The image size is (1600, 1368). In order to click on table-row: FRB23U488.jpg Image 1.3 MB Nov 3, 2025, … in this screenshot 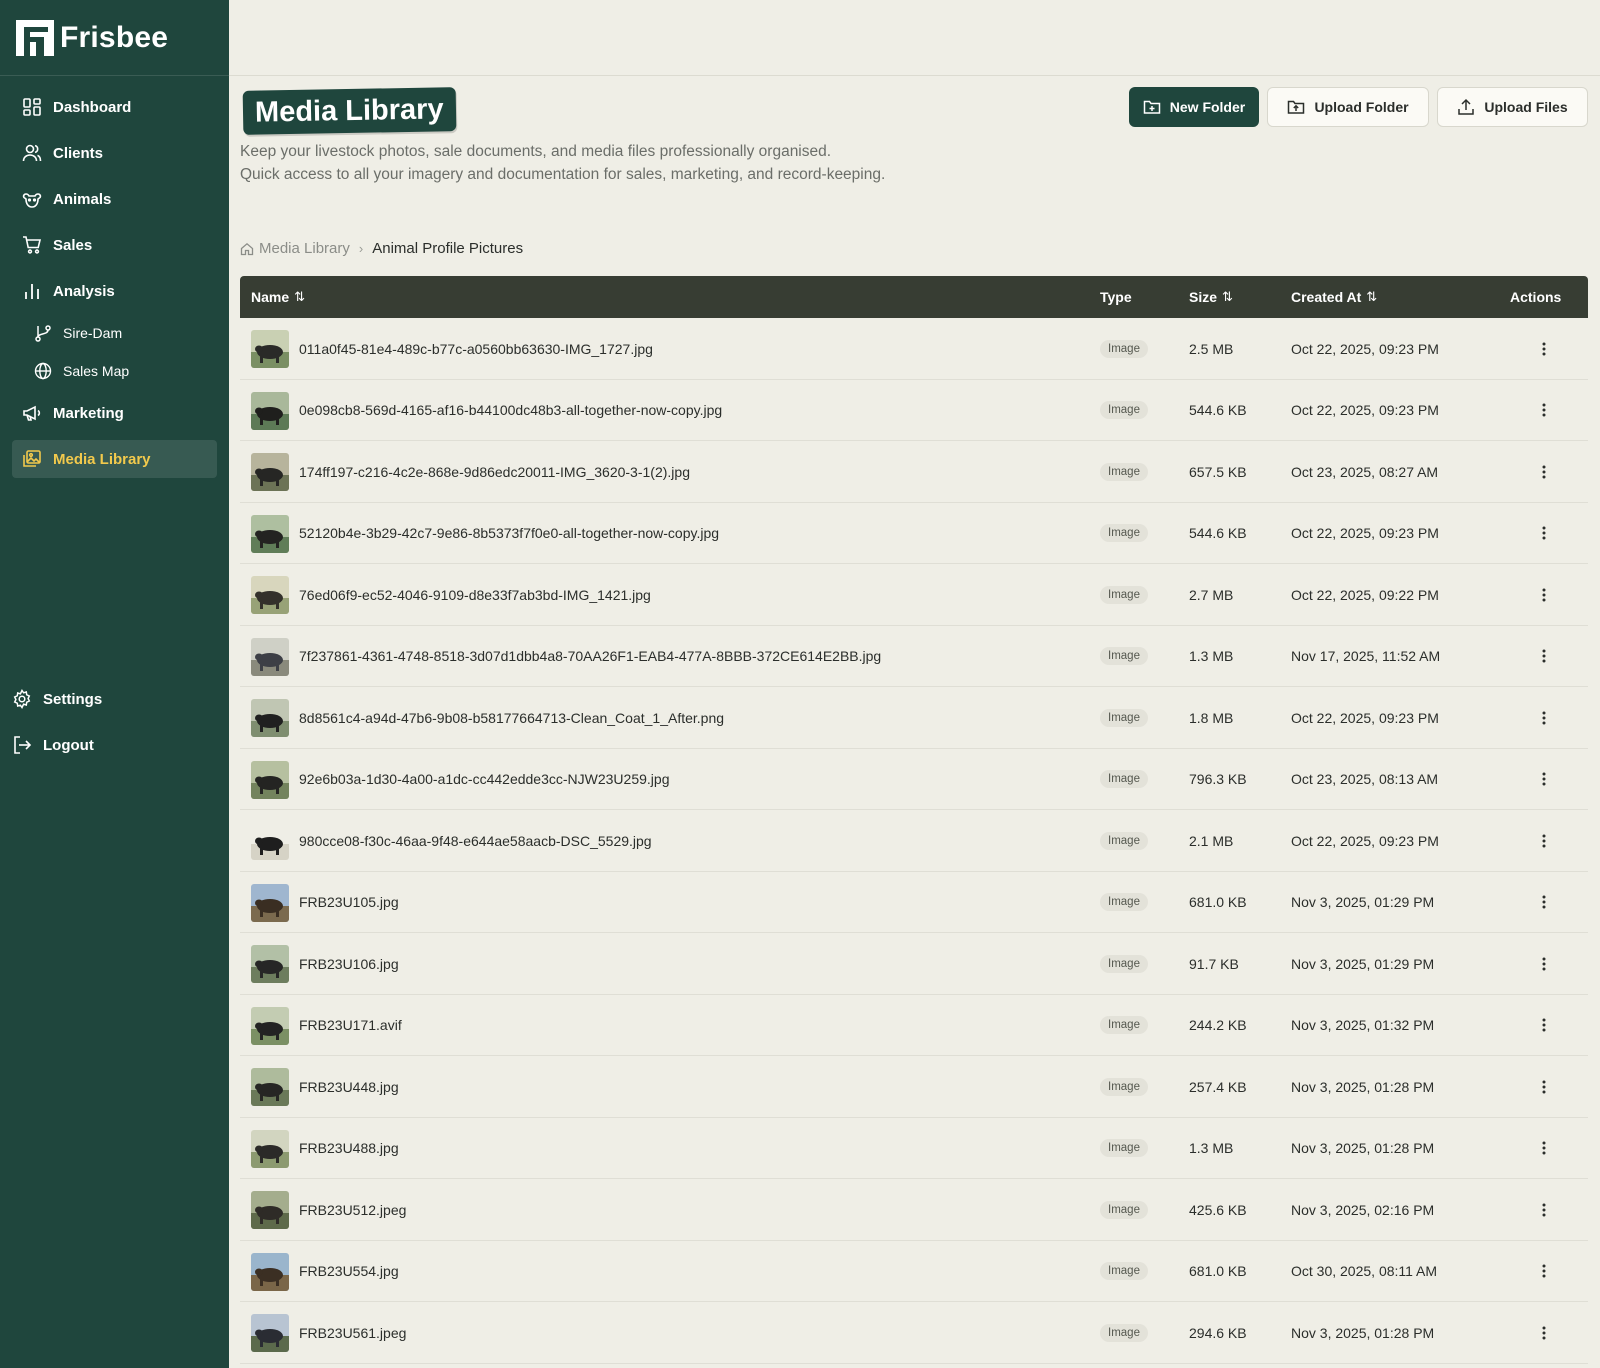, I will do `click(914, 1148)`.